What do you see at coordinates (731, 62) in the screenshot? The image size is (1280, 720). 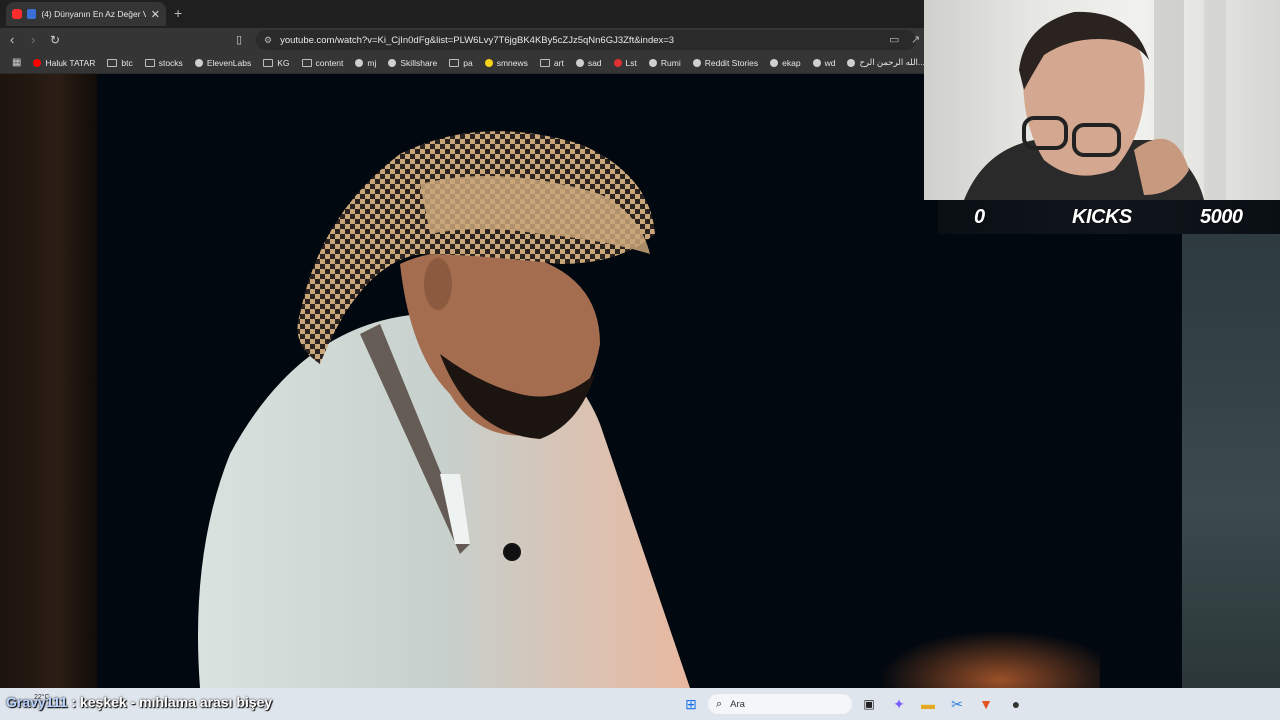 I see `bookmark-label: Reddit Stories` at bounding box center [731, 62].